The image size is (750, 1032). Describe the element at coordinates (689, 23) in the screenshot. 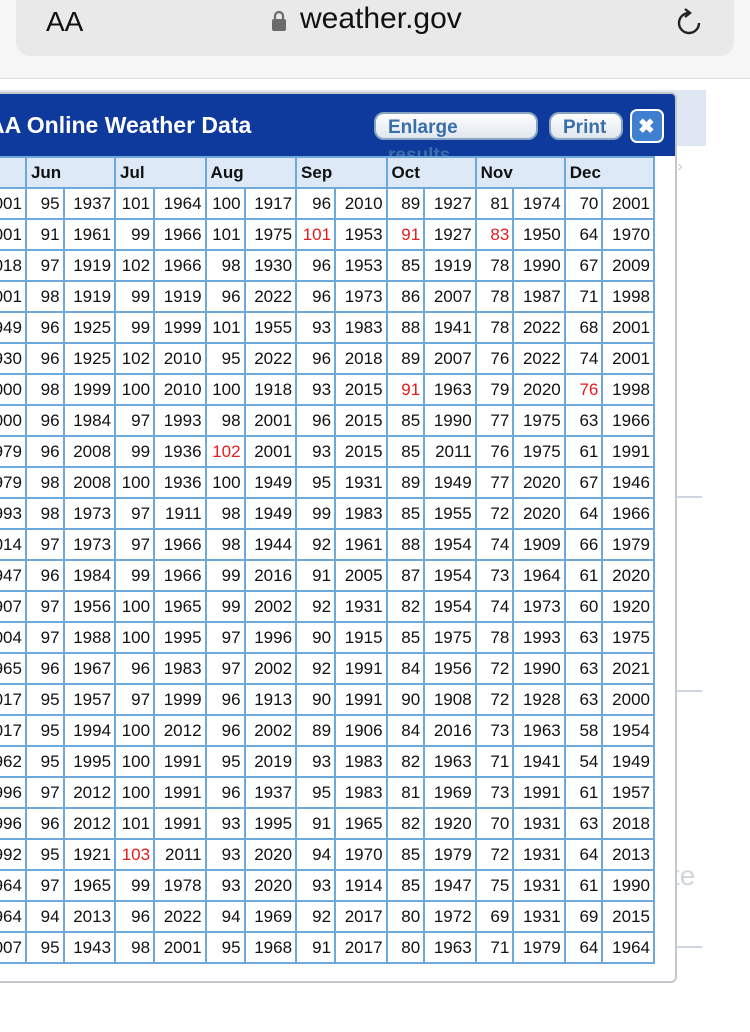

I see `reload-icon` at that location.